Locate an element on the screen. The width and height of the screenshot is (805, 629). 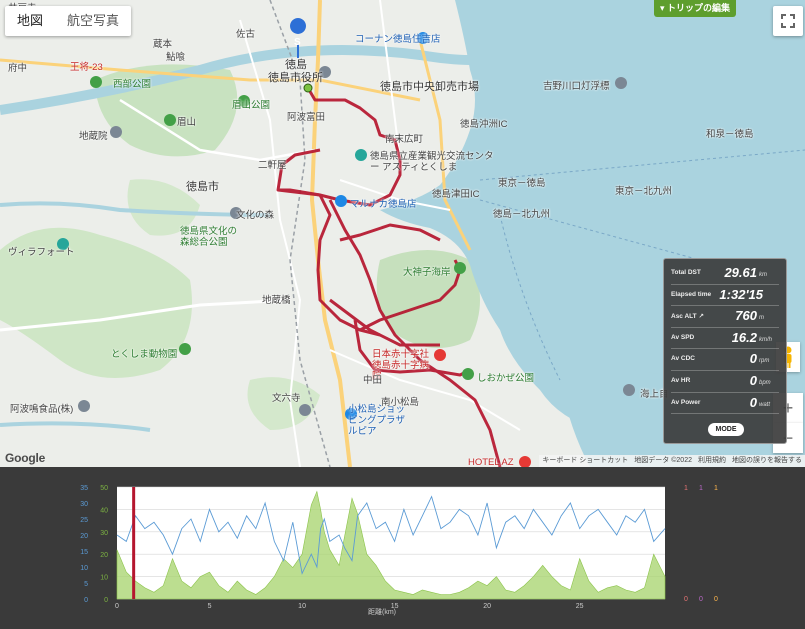
stat-label: Av CDC is located at coordinates (683, 359).